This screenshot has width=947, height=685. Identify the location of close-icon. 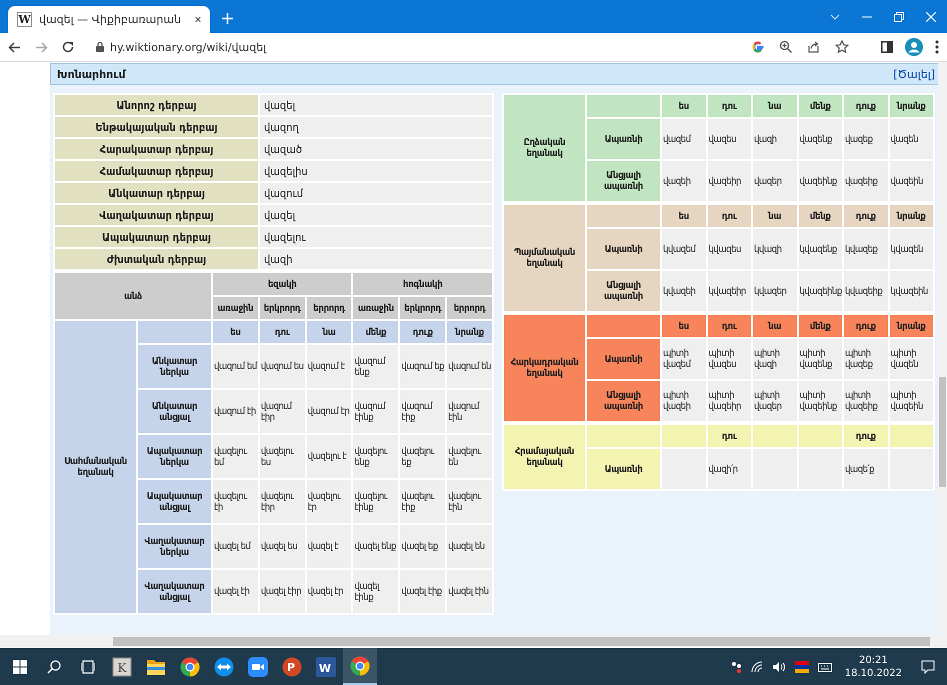
(198, 19).